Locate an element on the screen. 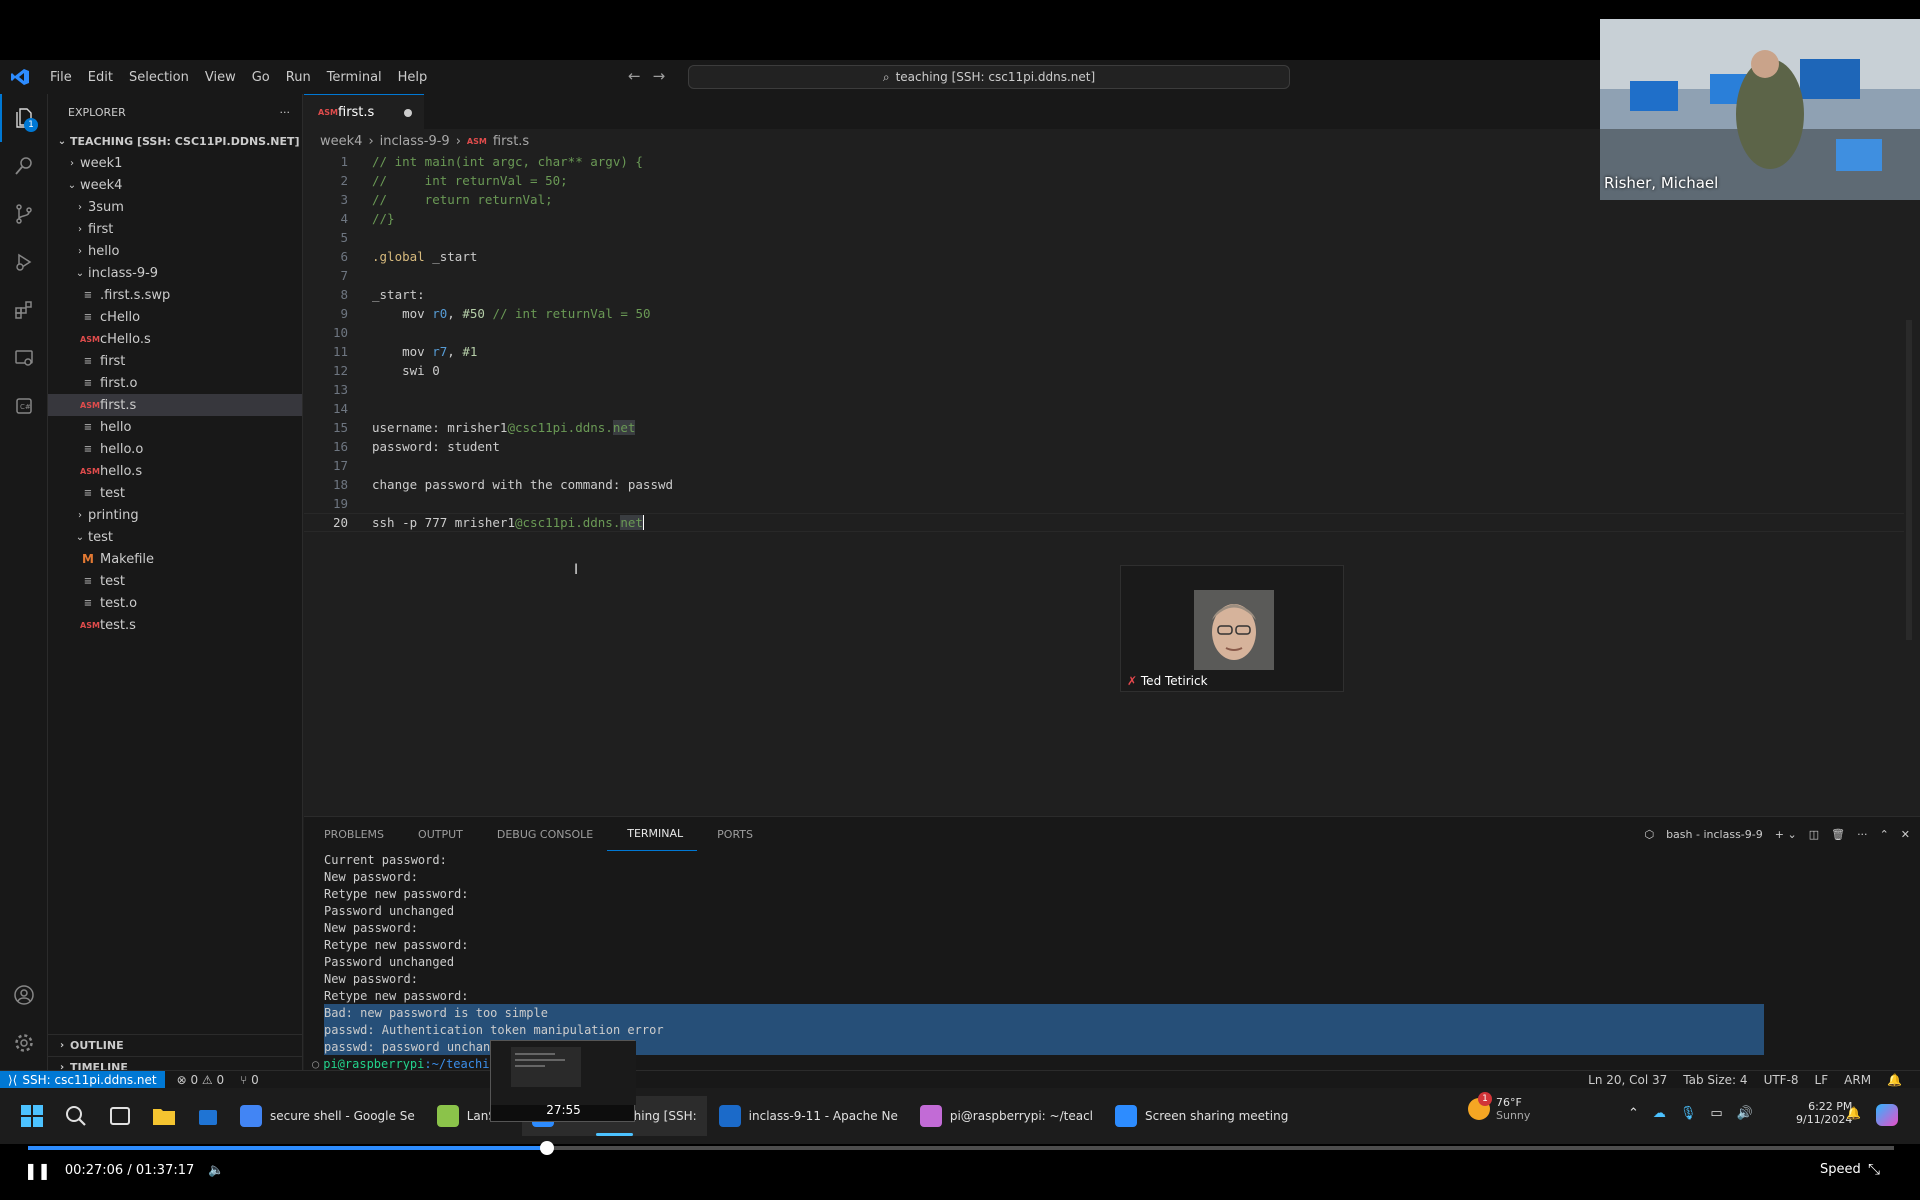 The height and width of the screenshot is (1200, 1920). tree-folder: › week1 is located at coordinates (175, 163).